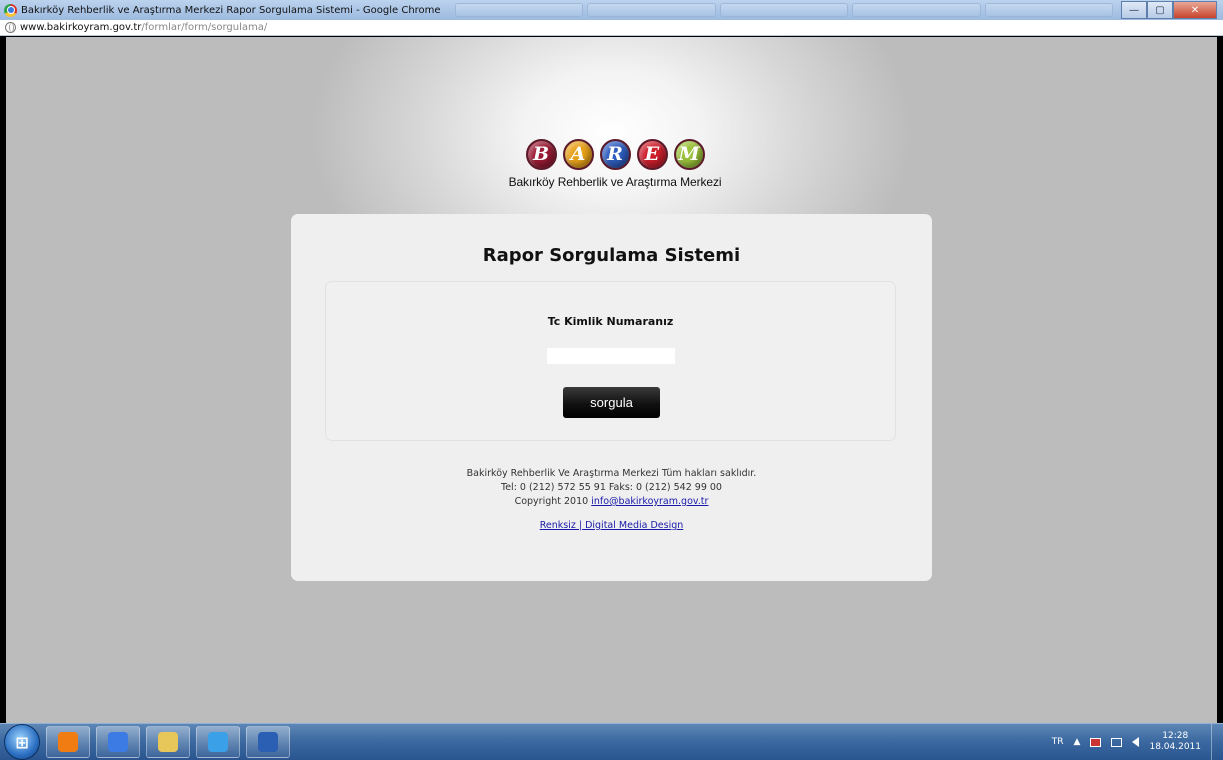 The height and width of the screenshot is (760, 1223). I want to click on logo-letter-b: B, so click(541, 154).